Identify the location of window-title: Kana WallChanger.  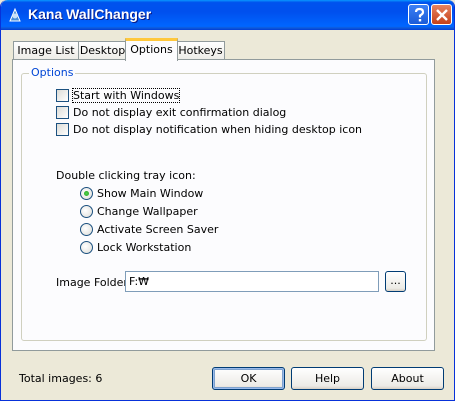
(90, 14).